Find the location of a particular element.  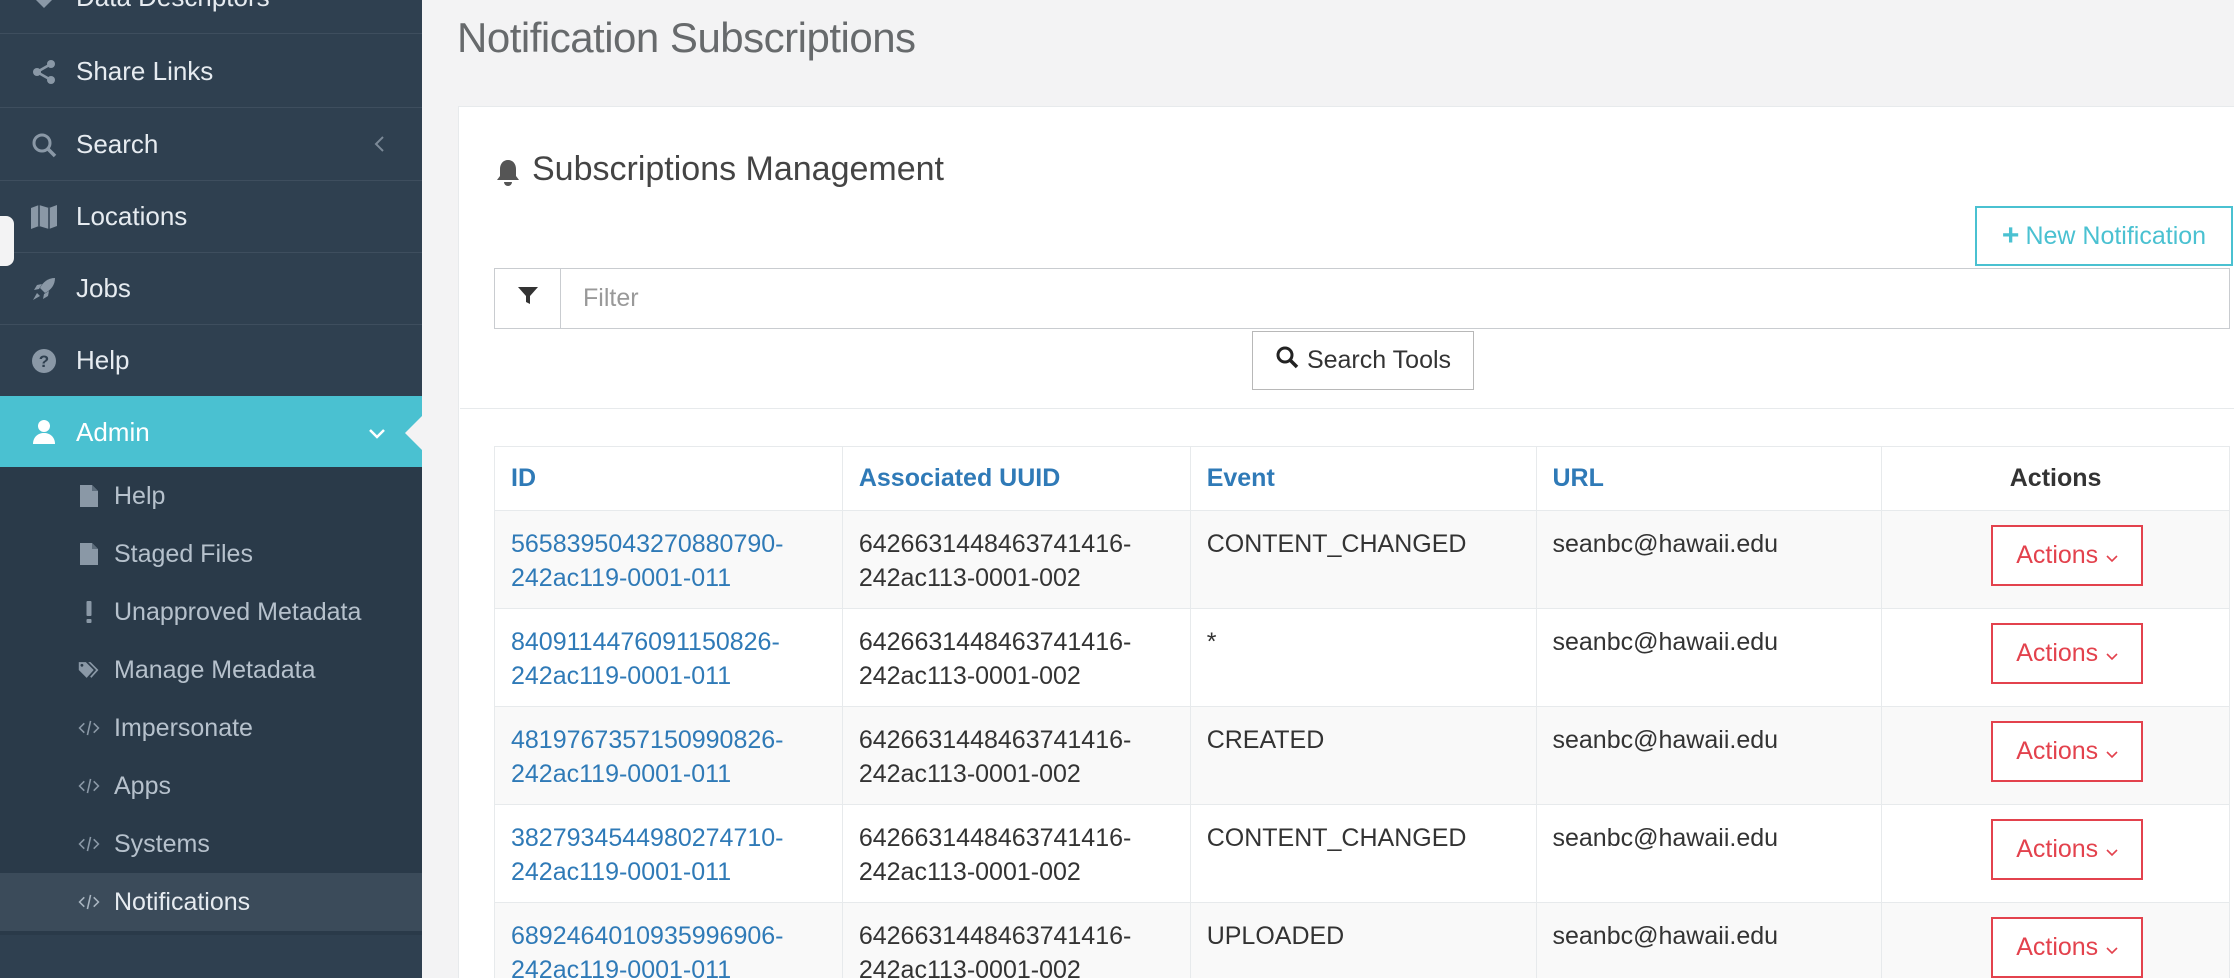

url-cell: seanbc@hawaii.edu is located at coordinates (1709, 755).